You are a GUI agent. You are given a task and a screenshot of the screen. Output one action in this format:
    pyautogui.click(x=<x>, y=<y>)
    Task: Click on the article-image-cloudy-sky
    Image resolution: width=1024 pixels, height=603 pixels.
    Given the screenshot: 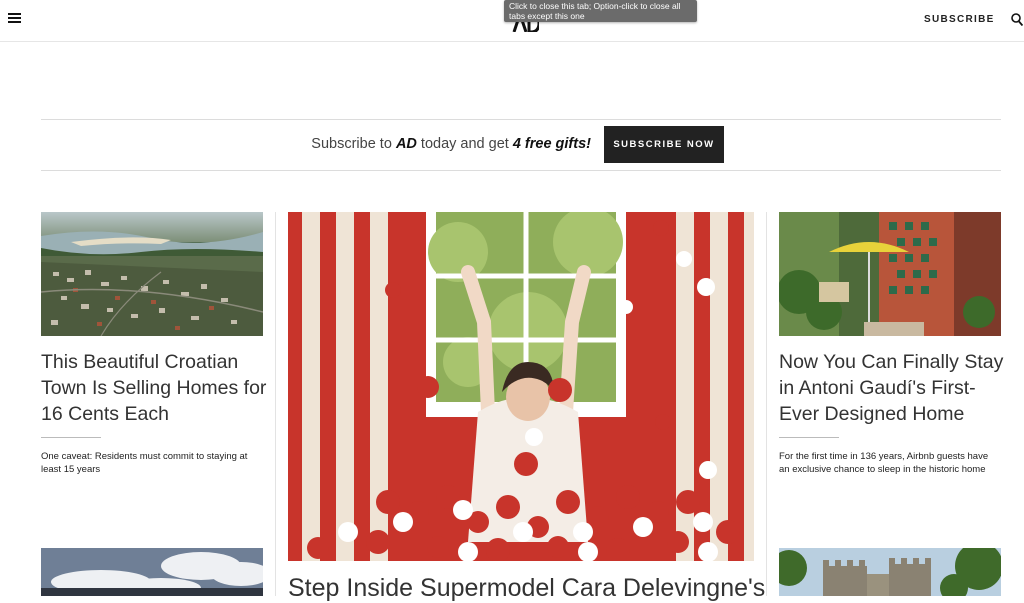 What is the action you would take?
    pyautogui.click(x=152, y=572)
    